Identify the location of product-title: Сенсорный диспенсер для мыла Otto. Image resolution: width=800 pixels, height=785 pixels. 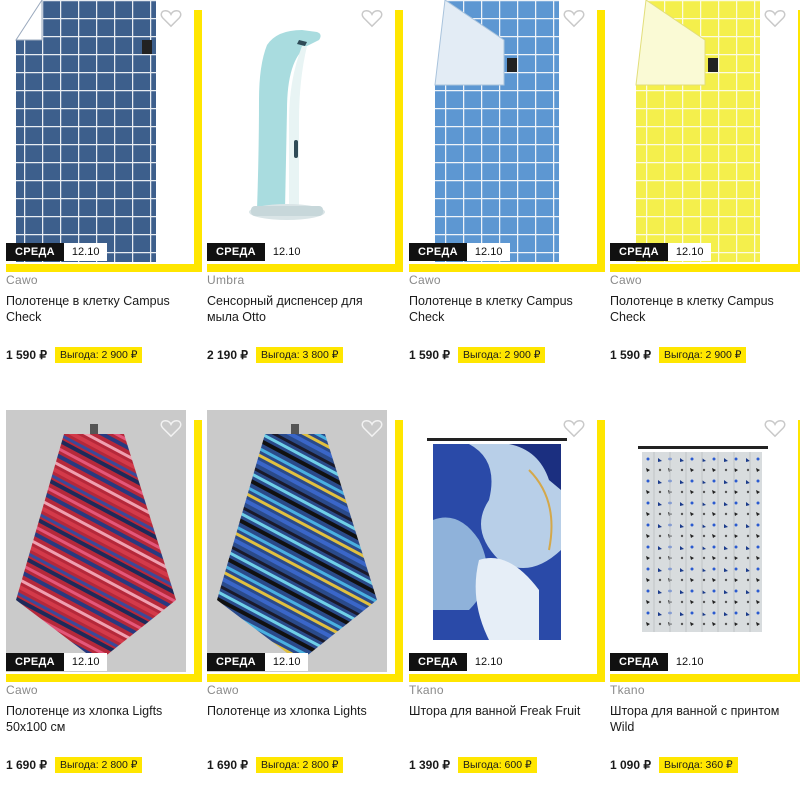
(299, 309).